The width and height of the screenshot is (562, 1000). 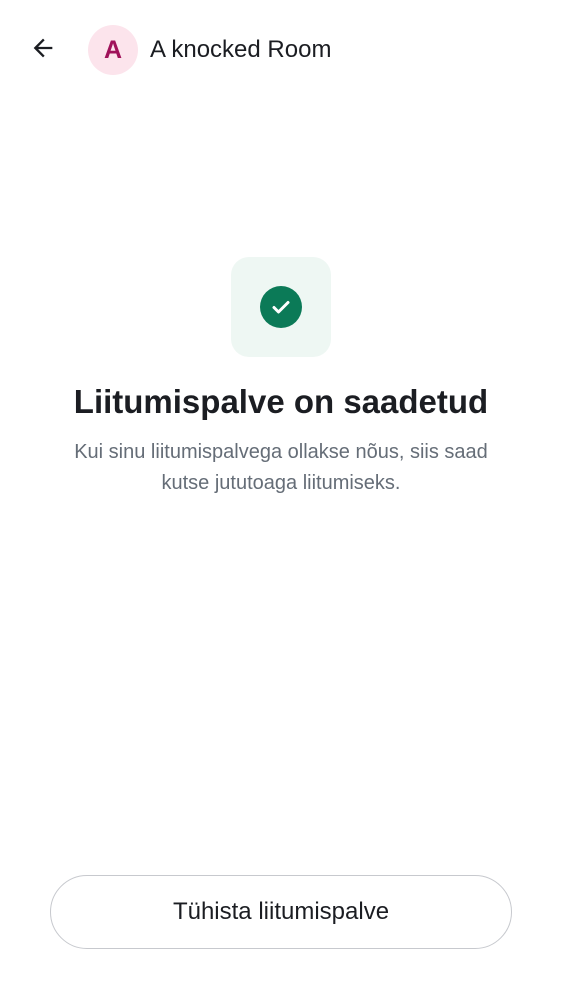 I want to click on check-circle-icon, so click(x=281, y=307).